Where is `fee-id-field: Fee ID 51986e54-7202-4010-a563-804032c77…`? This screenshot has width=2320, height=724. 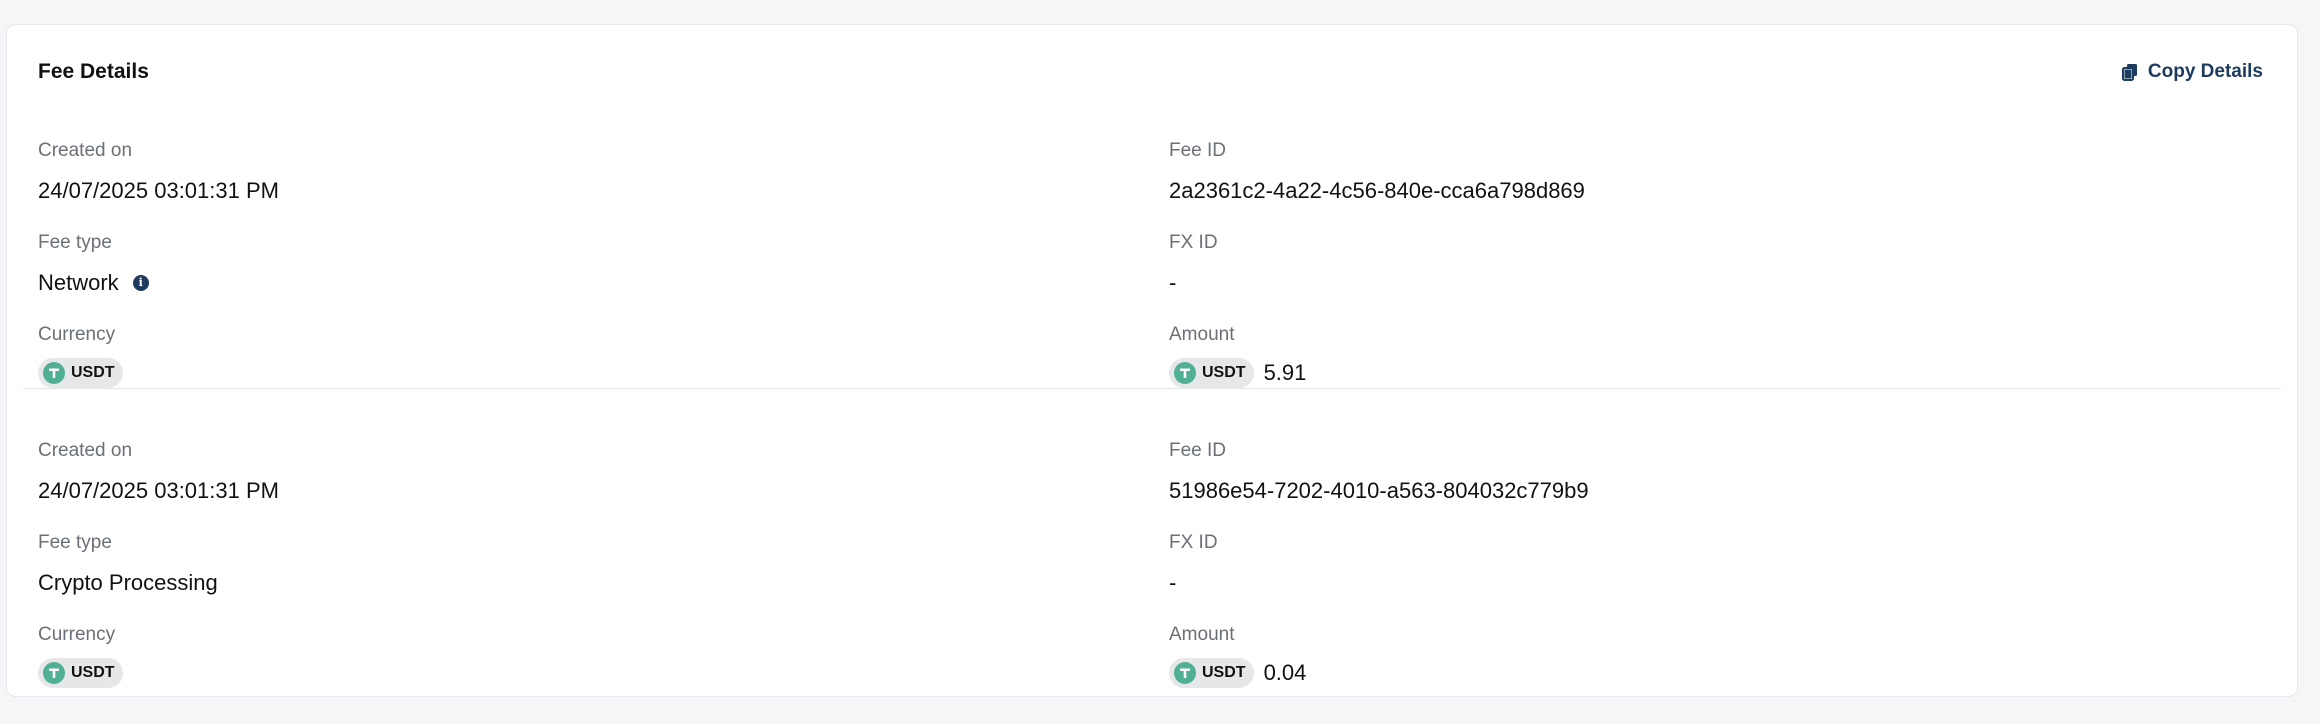 fee-id-field: Fee ID 51986e54-7202-4010-a563-804032c77… is located at coordinates (1379, 472).